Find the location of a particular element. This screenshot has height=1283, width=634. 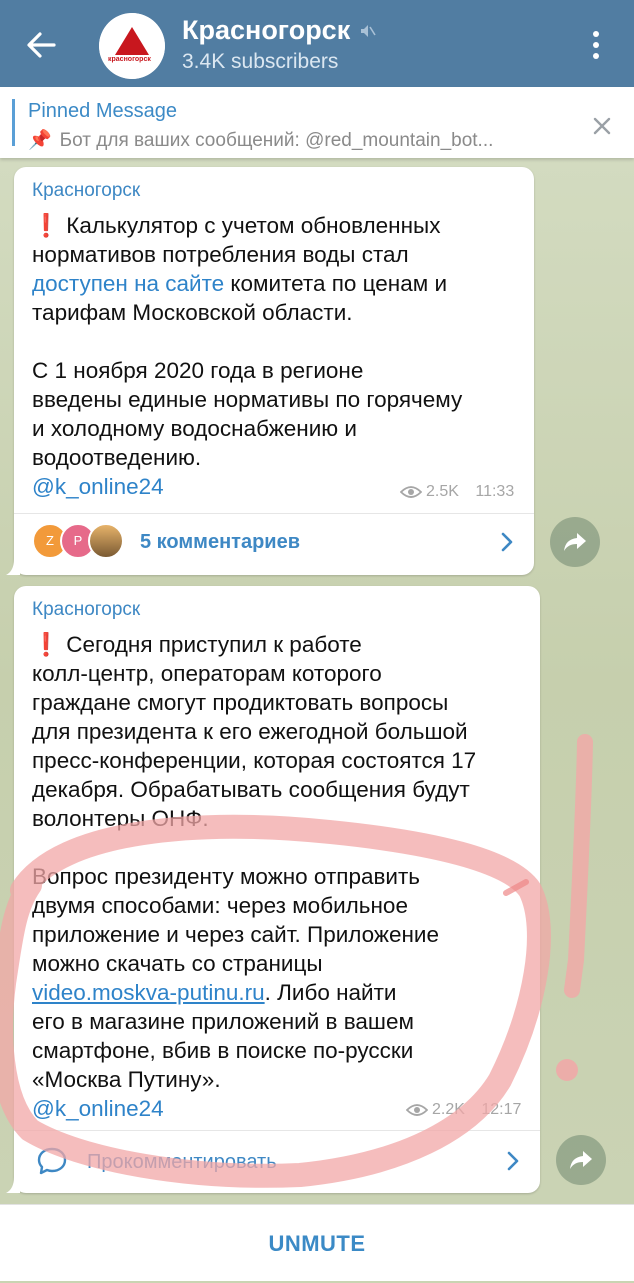

view-count: 2.2K is located at coordinates (448, 1109).